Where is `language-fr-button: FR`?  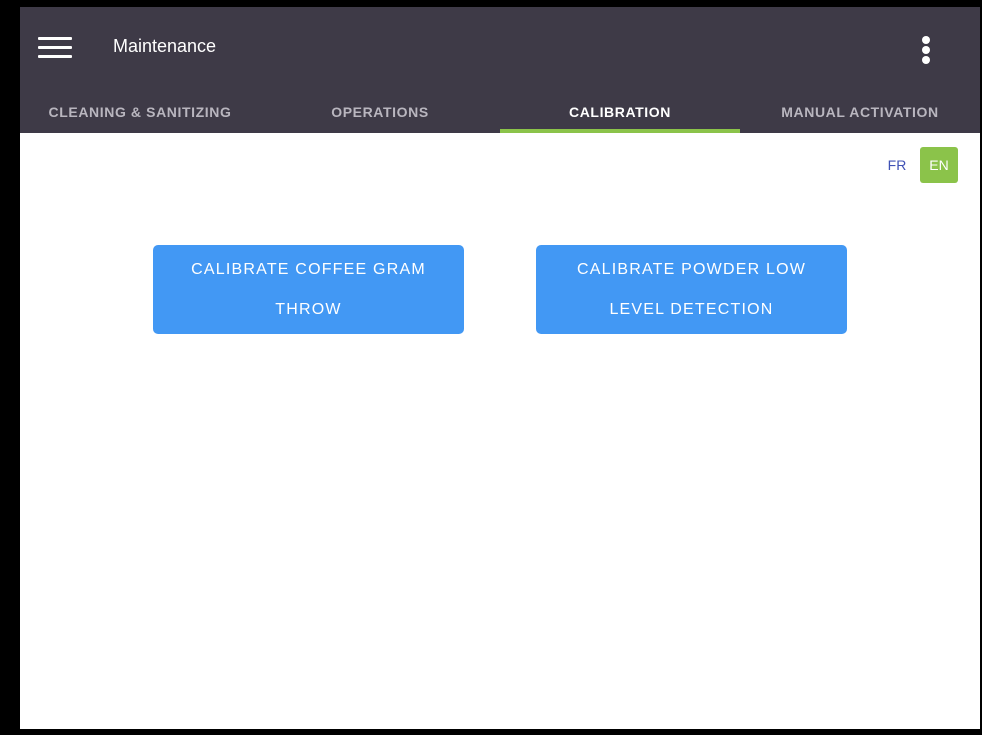
language-fr-button: FR is located at coordinates (897, 165).